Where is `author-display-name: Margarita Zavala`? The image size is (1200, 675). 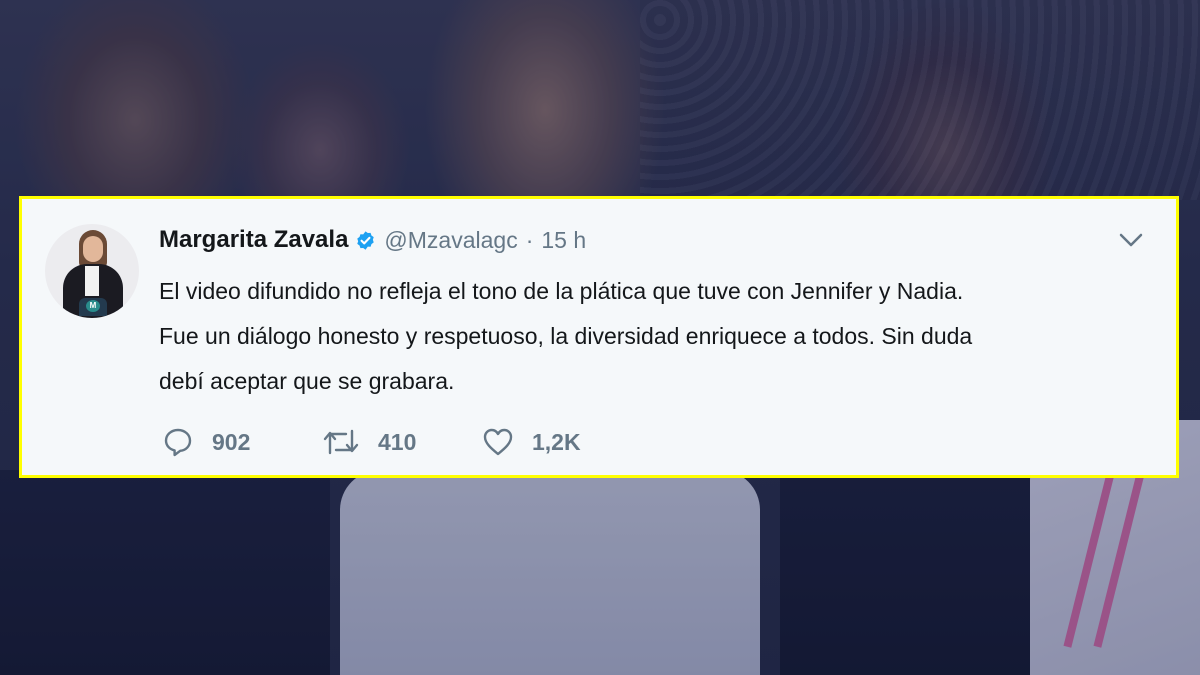 author-display-name: Margarita Zavala is located at coordinates (253, 240).